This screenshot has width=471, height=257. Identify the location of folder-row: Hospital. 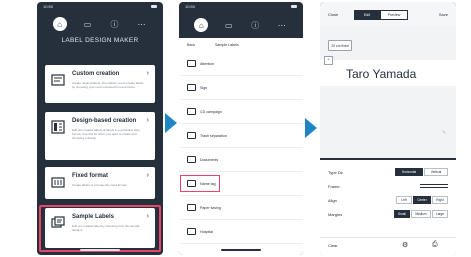
(241, 232).